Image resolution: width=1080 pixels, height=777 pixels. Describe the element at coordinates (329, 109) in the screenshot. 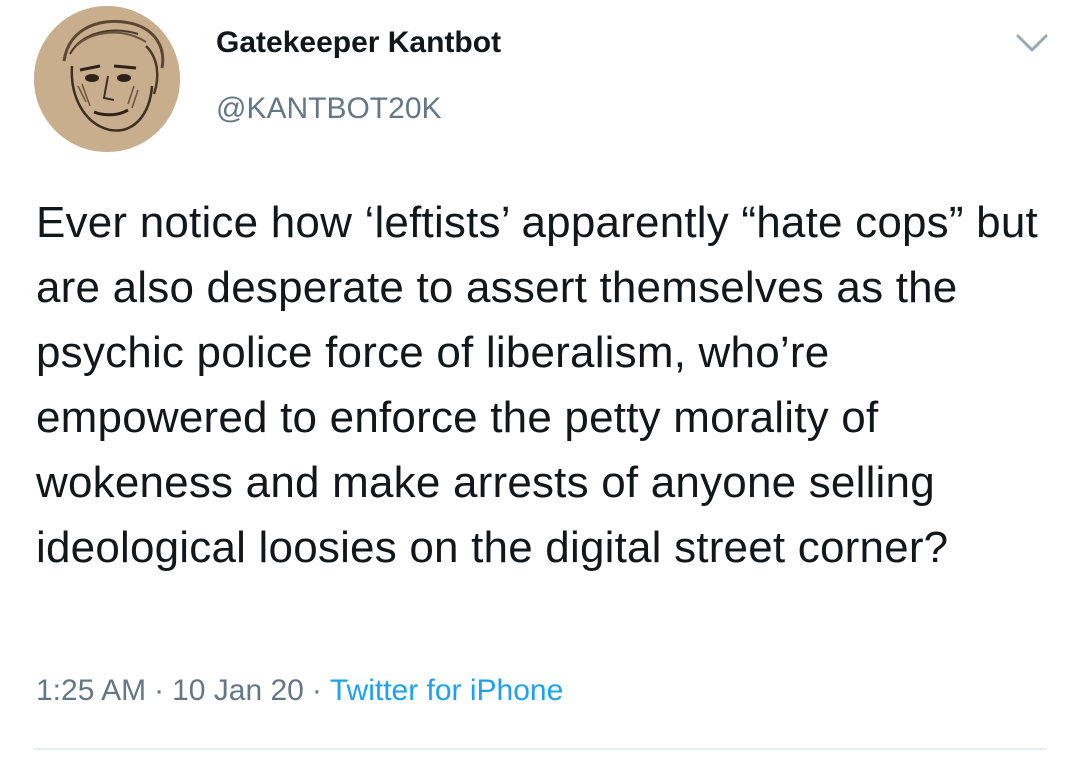

I see `author-handle: @KANTBOT20K` at that location.